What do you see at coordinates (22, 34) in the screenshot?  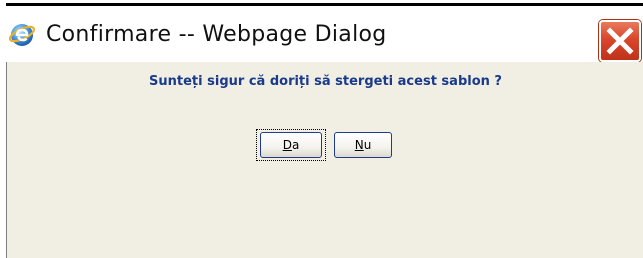 I see `internet-explorer-icon` at bounding box center [22, 34].